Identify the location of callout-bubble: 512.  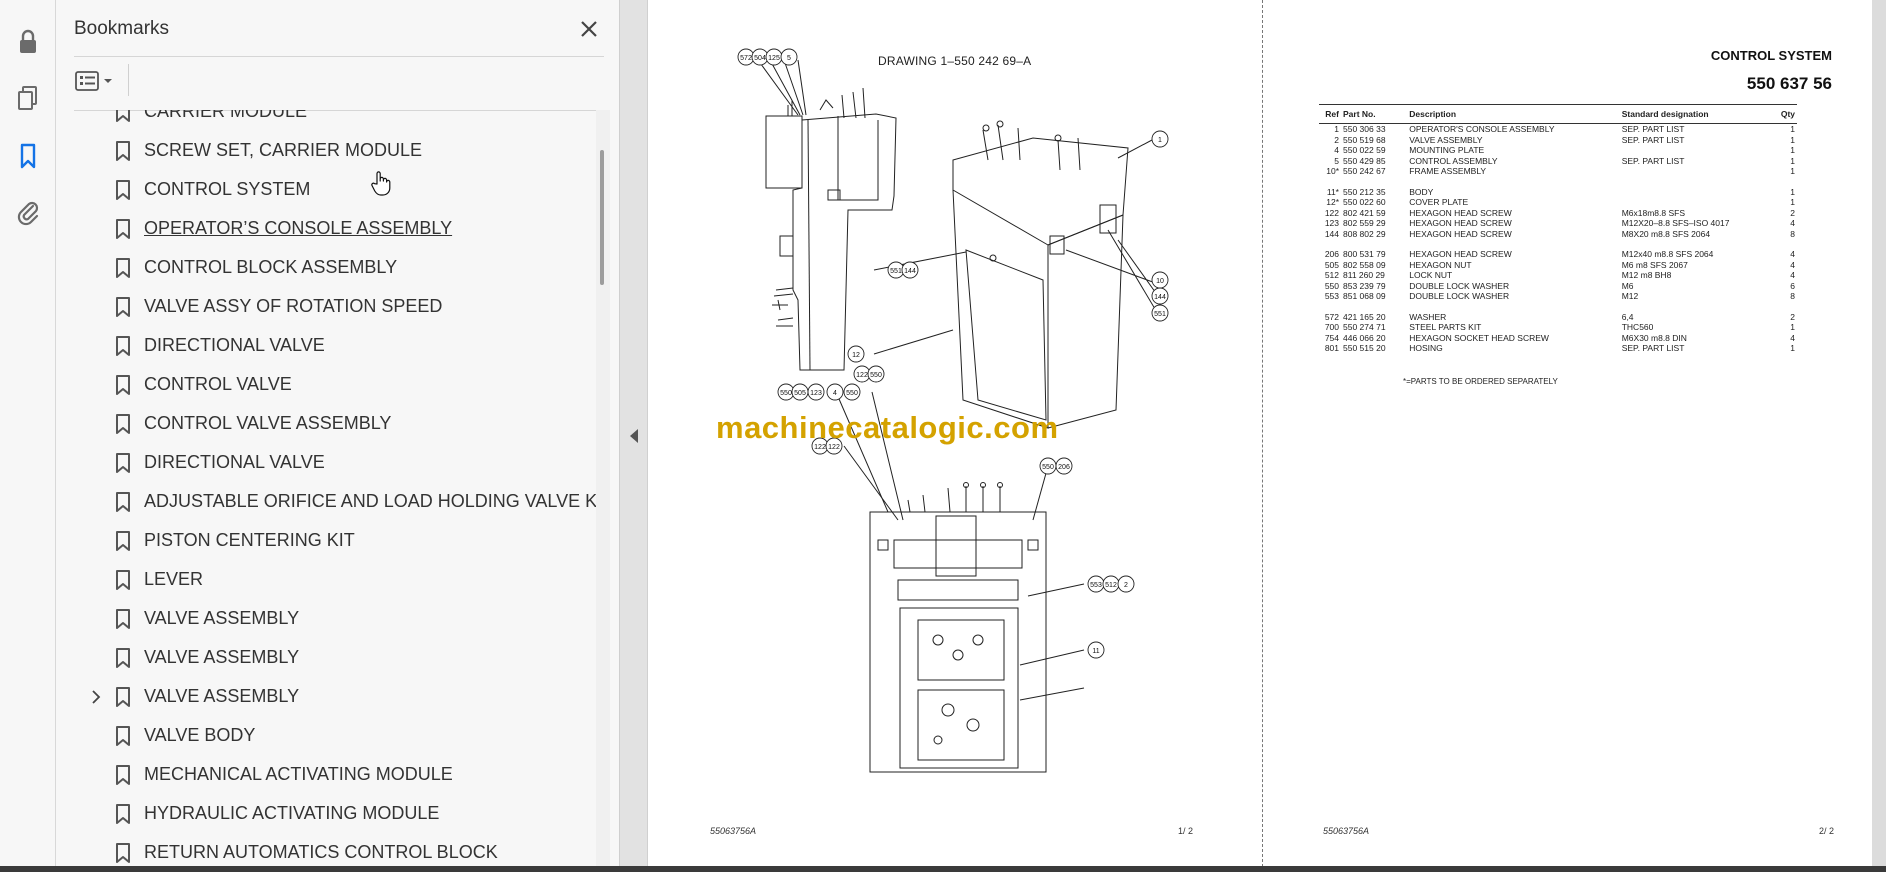
(1111, 584).